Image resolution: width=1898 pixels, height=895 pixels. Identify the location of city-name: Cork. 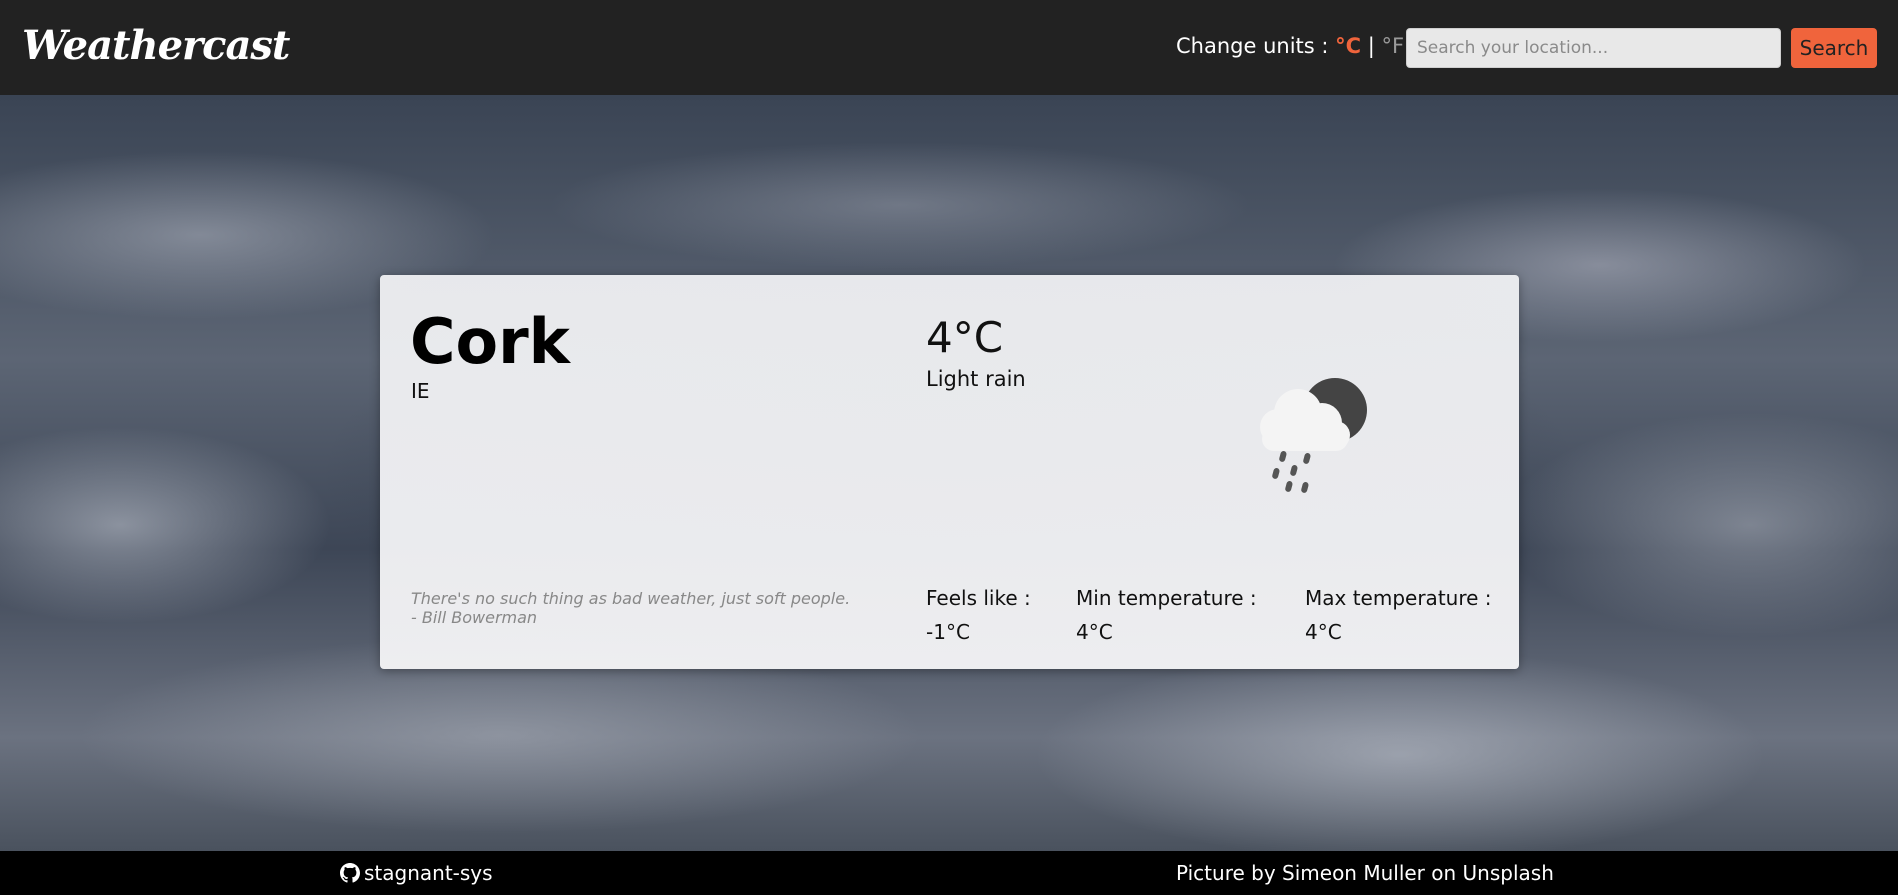
(490, 341).